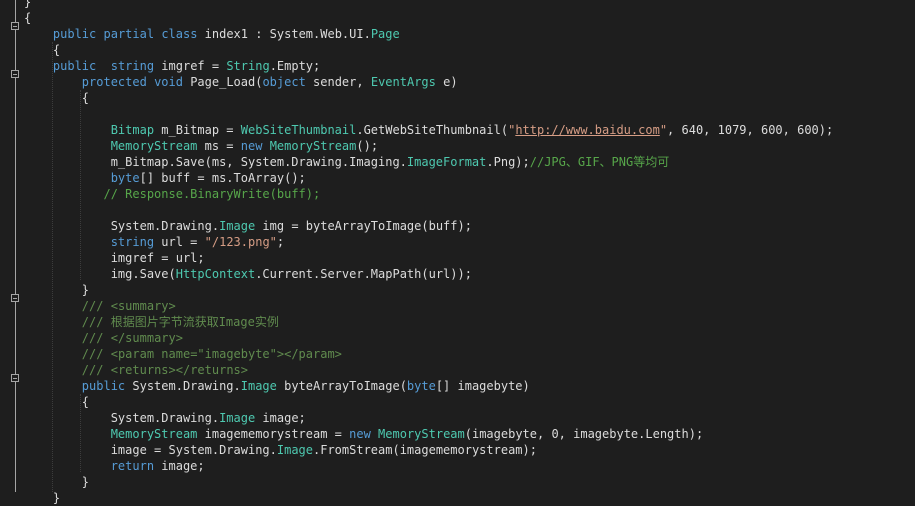 The width and height of the screenshot is (915, 506). What do you see at coordinates (240, 242) in the screenshot?
I see `string-literal: "/123.png"` at bounding box center [240, 242].